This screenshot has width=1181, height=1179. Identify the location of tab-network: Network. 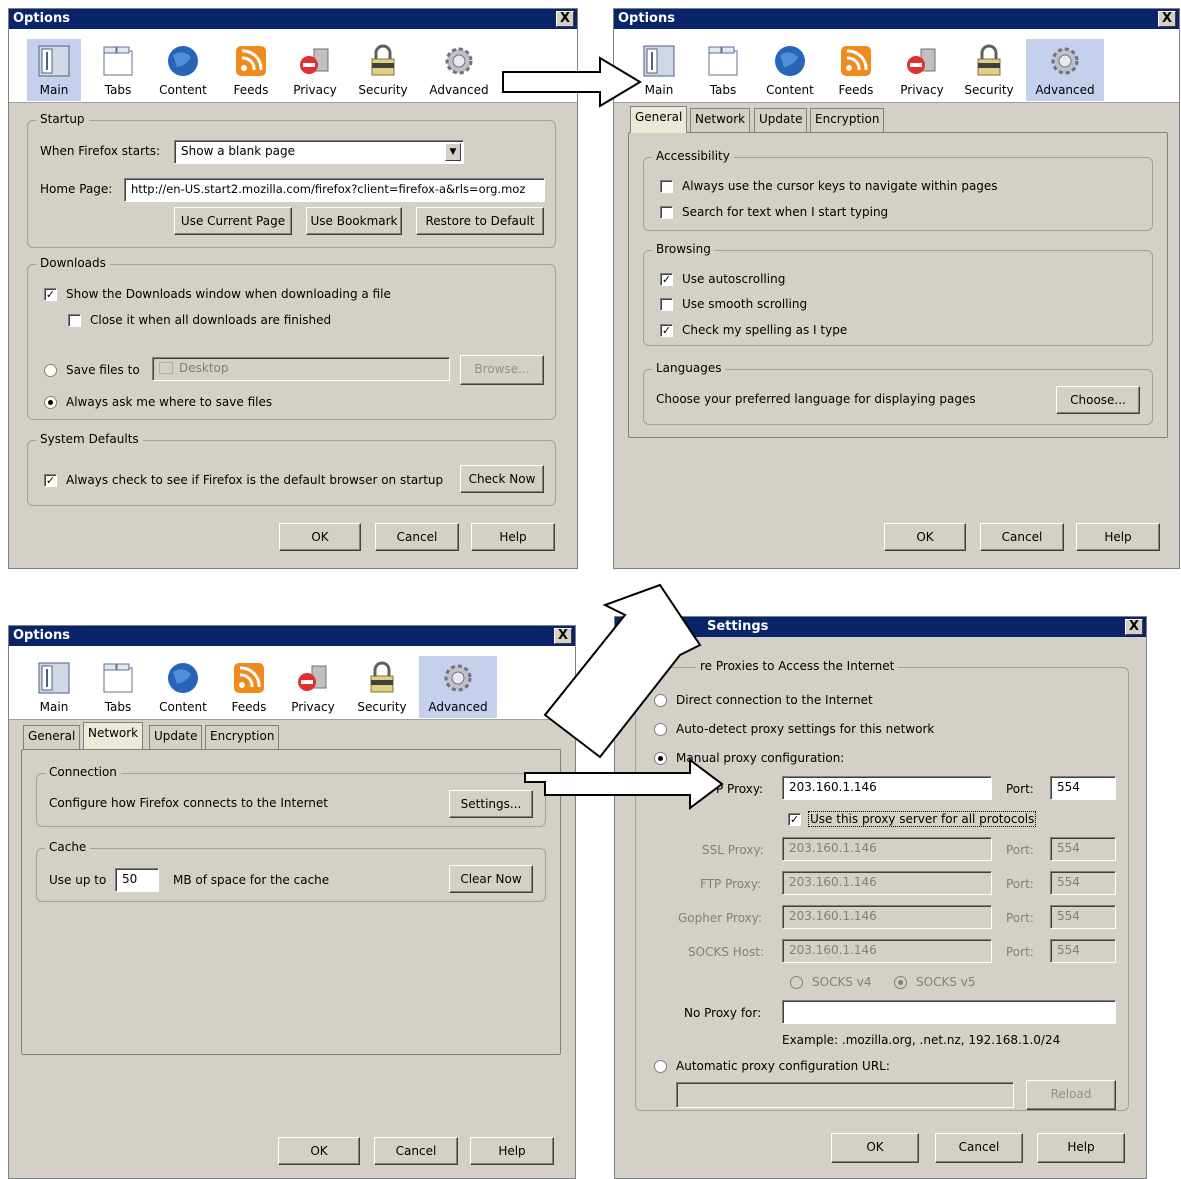
(113, 735).